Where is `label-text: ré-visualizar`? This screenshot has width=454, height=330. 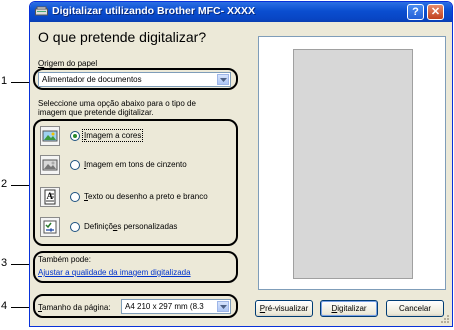
label-text: ré-visualizar is located at coordinates (287, 308).